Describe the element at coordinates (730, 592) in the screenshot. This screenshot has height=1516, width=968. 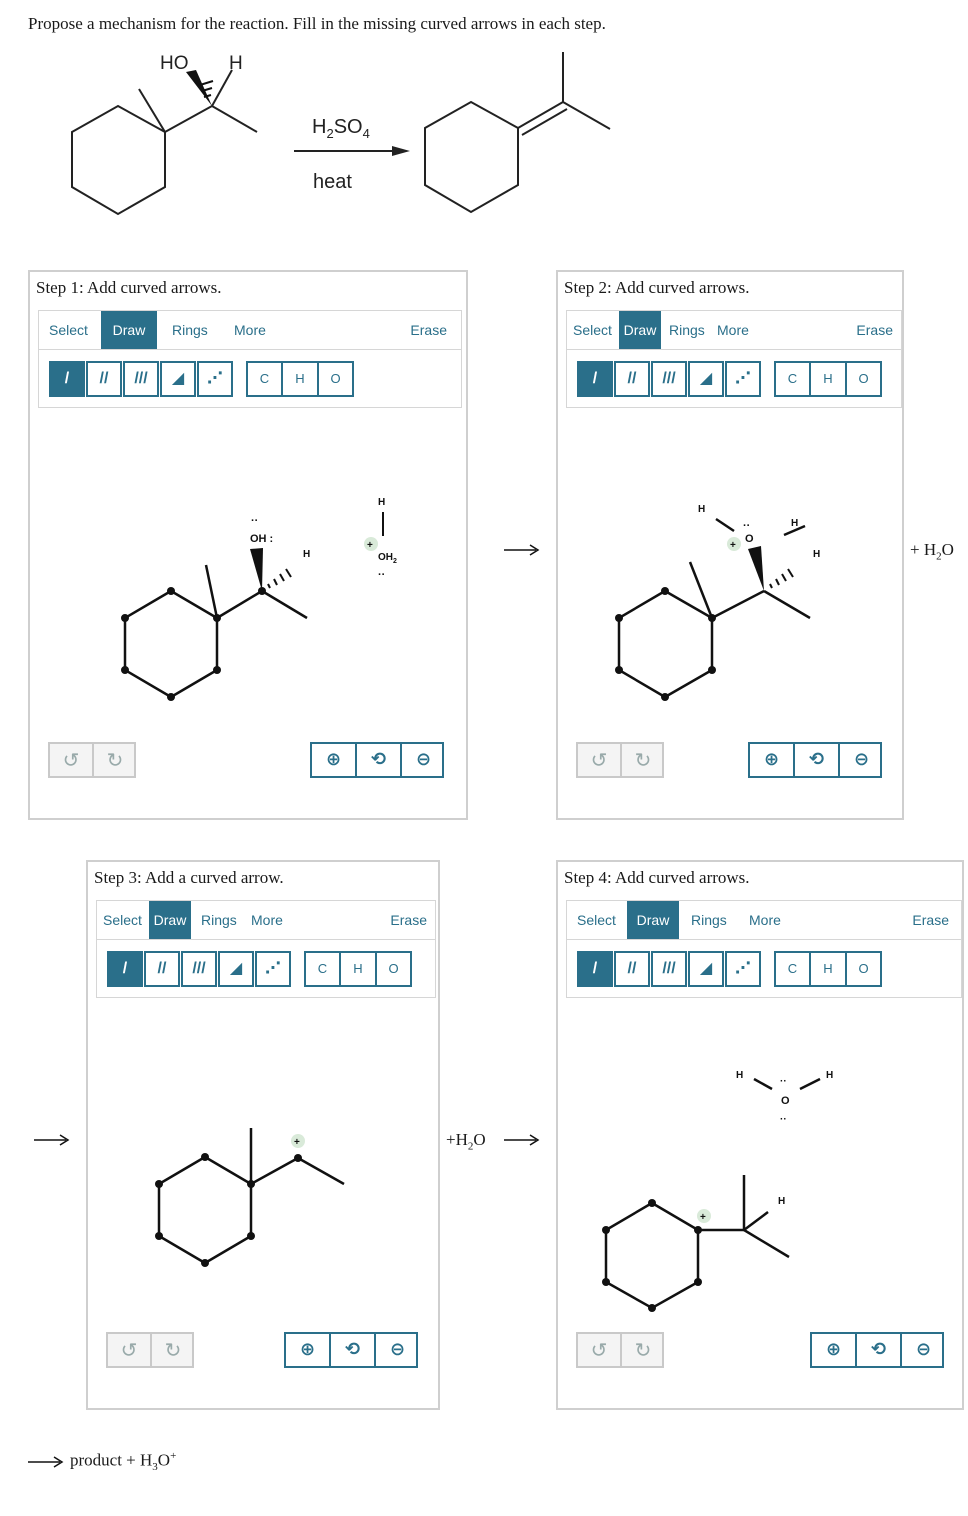
I see `step2-canvas: H H H ·· O +` at that location.